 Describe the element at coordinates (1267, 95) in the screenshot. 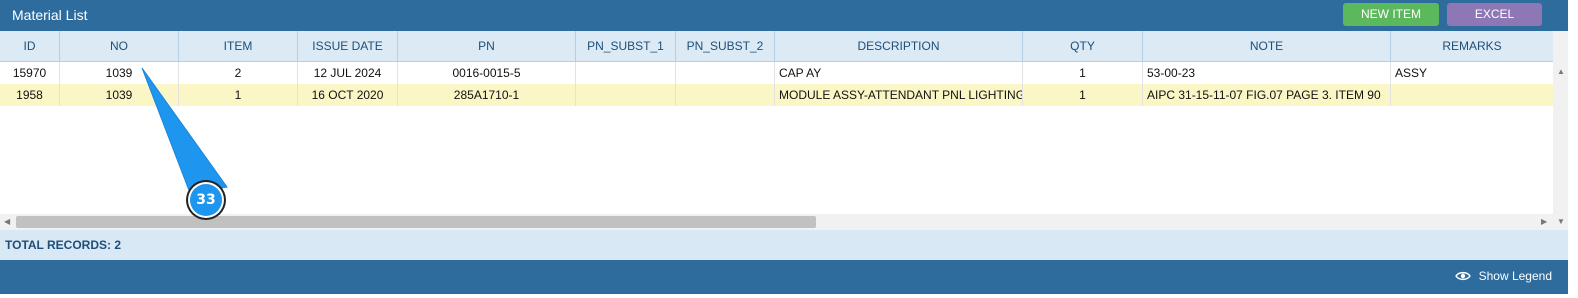

I see `cell-note: AIPC 31-15-11-07 FIG.07 PAGE 3. ITEM 90` at that location.